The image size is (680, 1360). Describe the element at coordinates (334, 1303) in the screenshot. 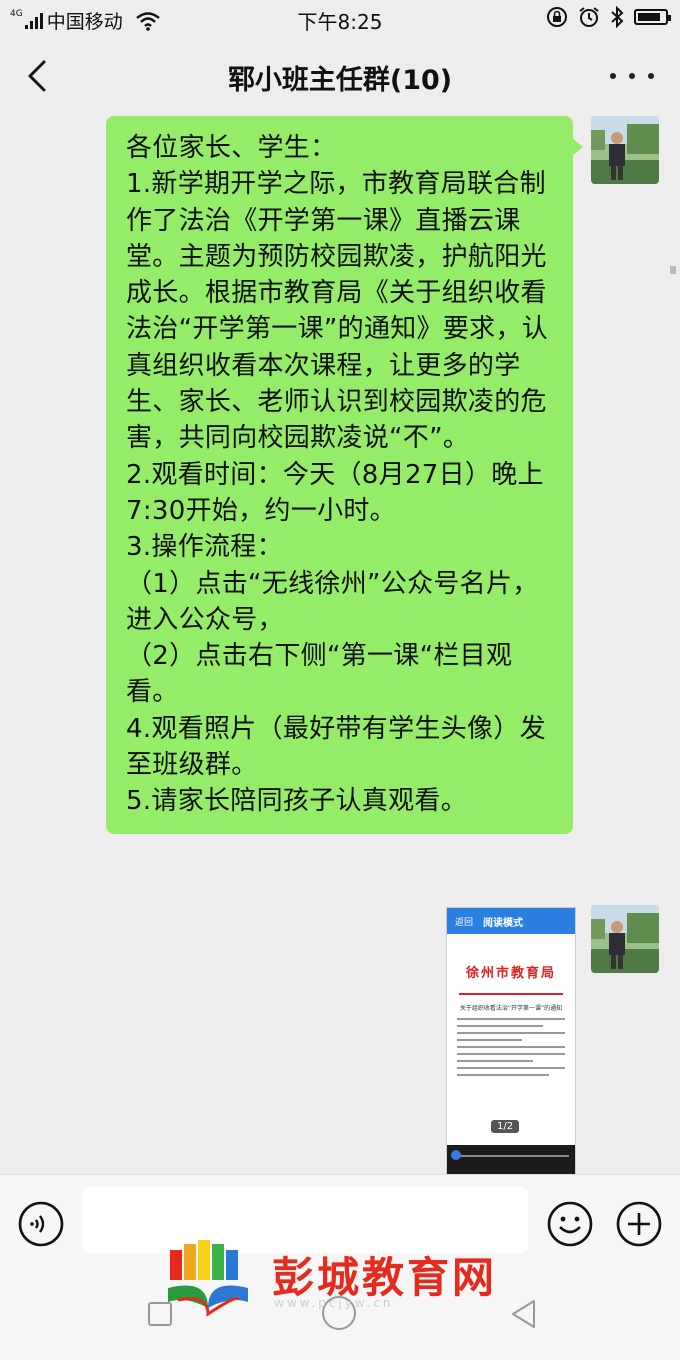

I see `watermark-url: www.pcjyw.cn` at that location.